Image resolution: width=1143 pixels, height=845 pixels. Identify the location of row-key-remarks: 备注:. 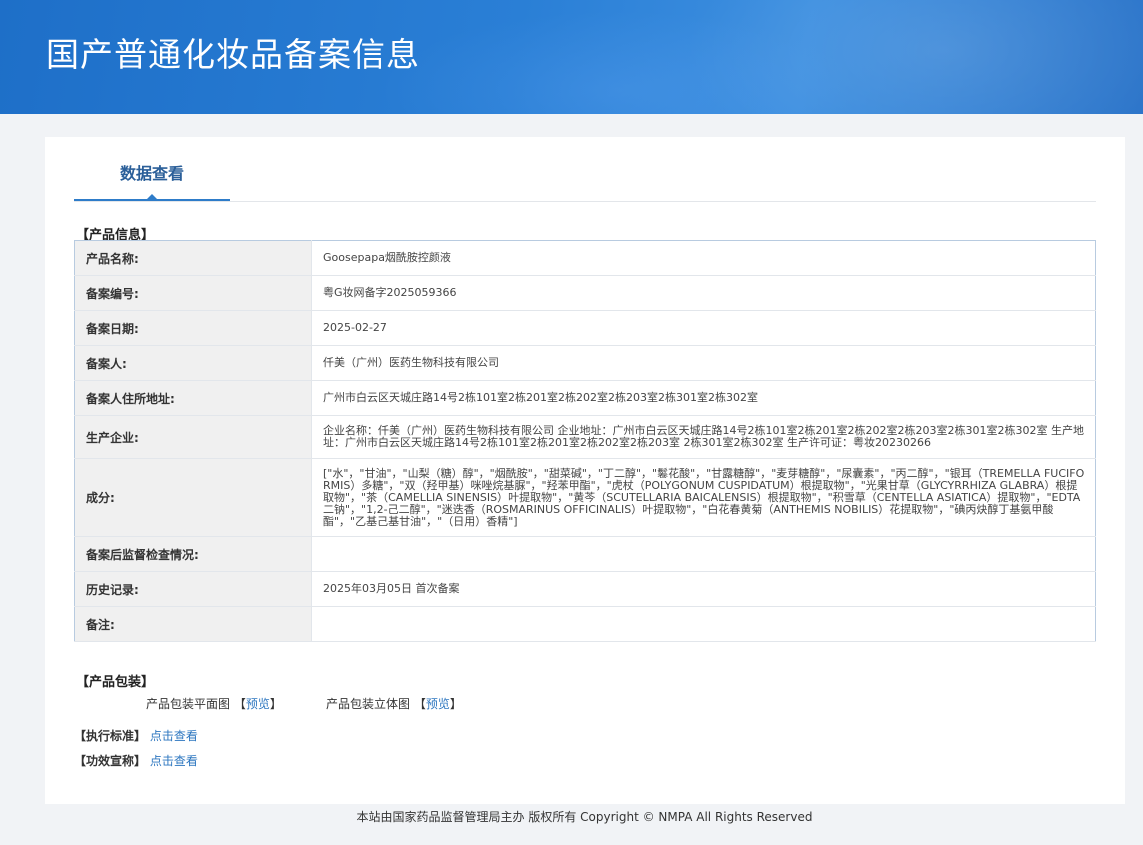
(193, 624).